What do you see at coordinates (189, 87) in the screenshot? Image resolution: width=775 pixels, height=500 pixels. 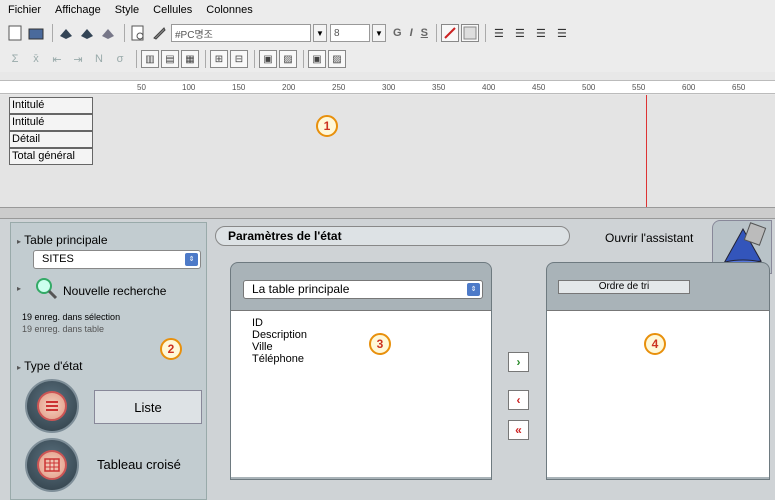 I see `ruler-tick-label: 100` at bounding box center [189, 87].